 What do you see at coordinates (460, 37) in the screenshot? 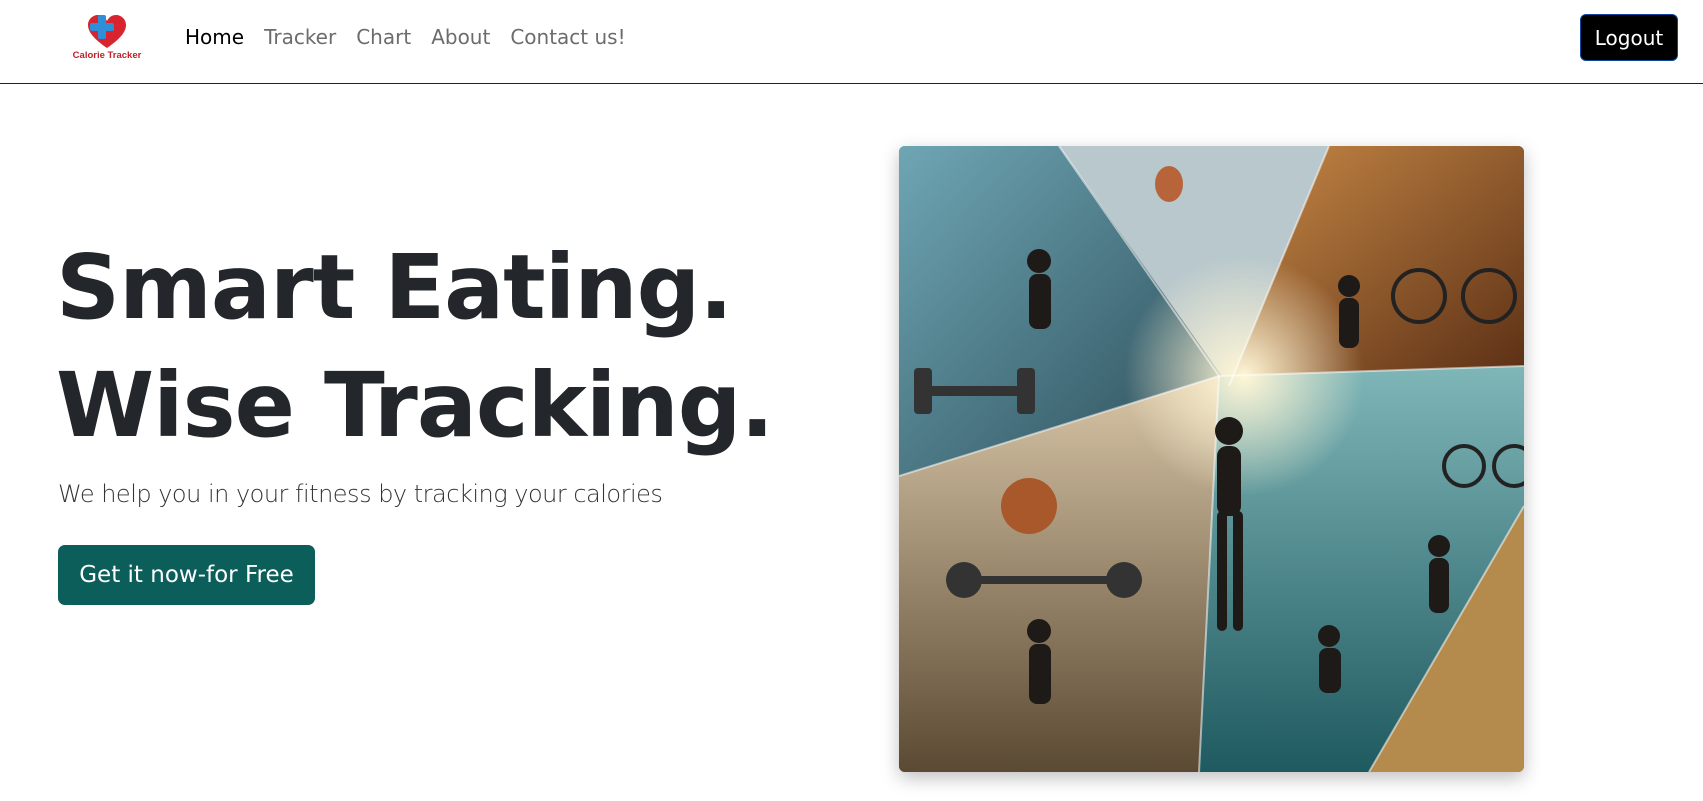
I see `nav-link-about: About` at bounding box center [460, 37].